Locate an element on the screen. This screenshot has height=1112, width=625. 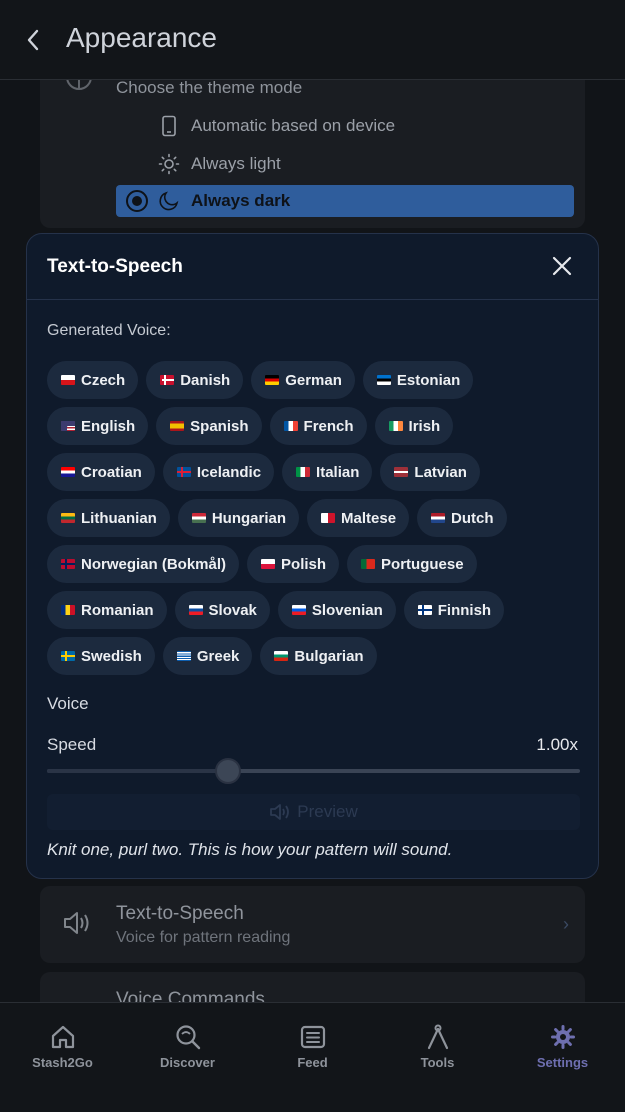
nav-label: Stash2Go is located at coordinates (62, 1062).